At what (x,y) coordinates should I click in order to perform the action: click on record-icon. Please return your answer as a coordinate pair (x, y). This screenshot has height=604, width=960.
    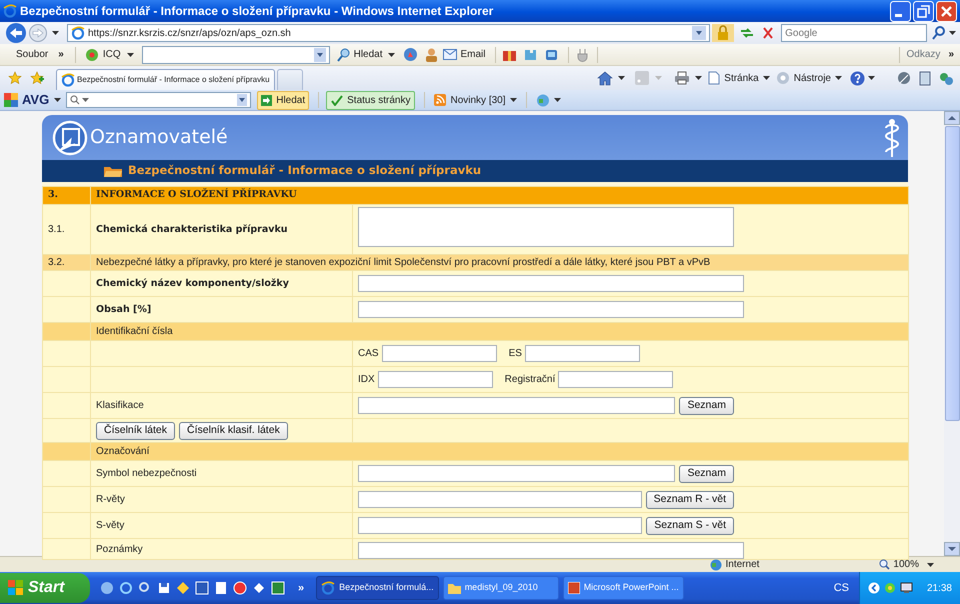
    Looking at the image, I should click on (240, 588).